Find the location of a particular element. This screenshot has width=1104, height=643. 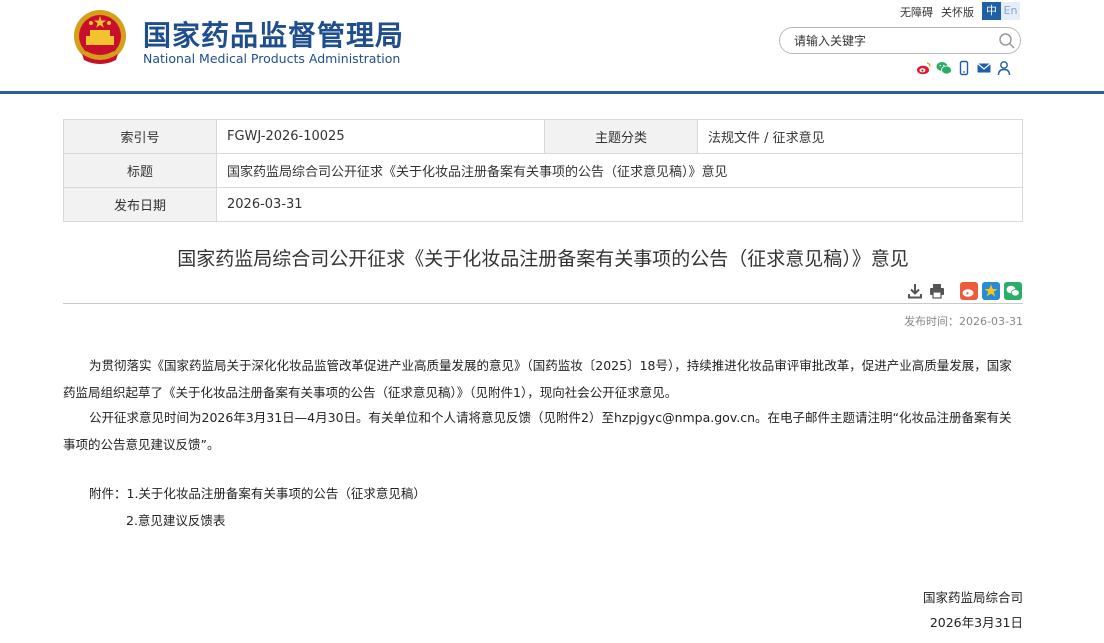

wechat-share-icon is located at coordinates (1013, 291).